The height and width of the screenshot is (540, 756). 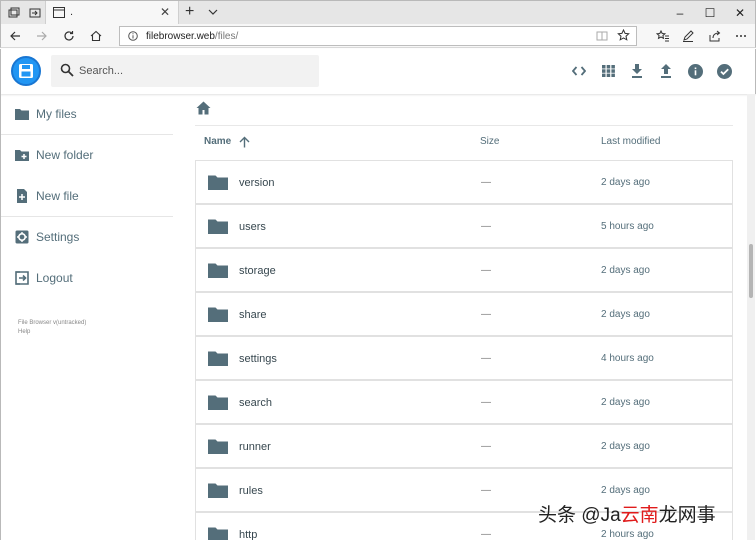 I want to click on arrow-up-icon, so click(x=244, y=142).